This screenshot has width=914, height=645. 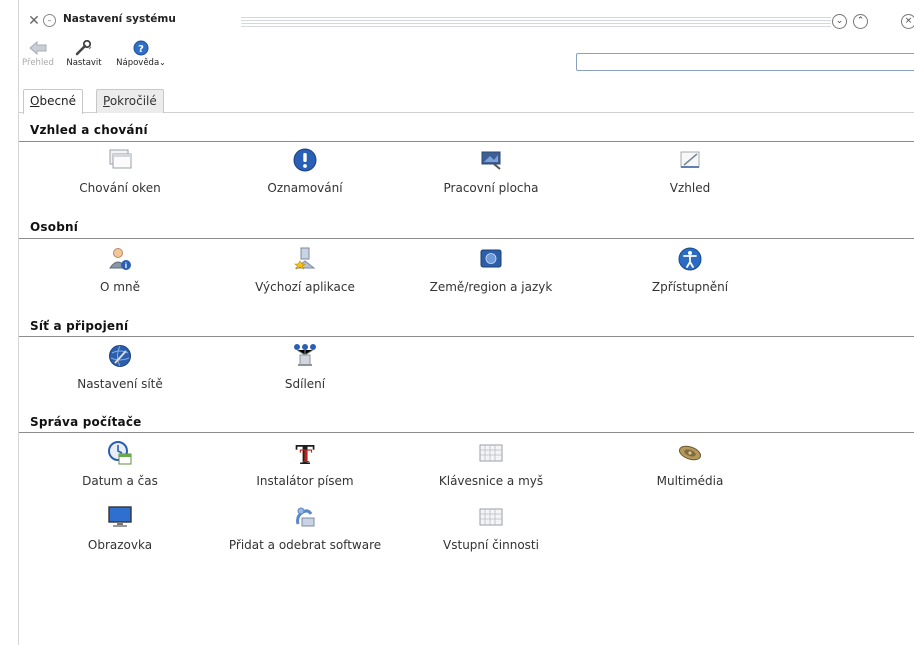 I want to click on settings-item-label: Přidat a odebrat software, so click(x=305, y=545).